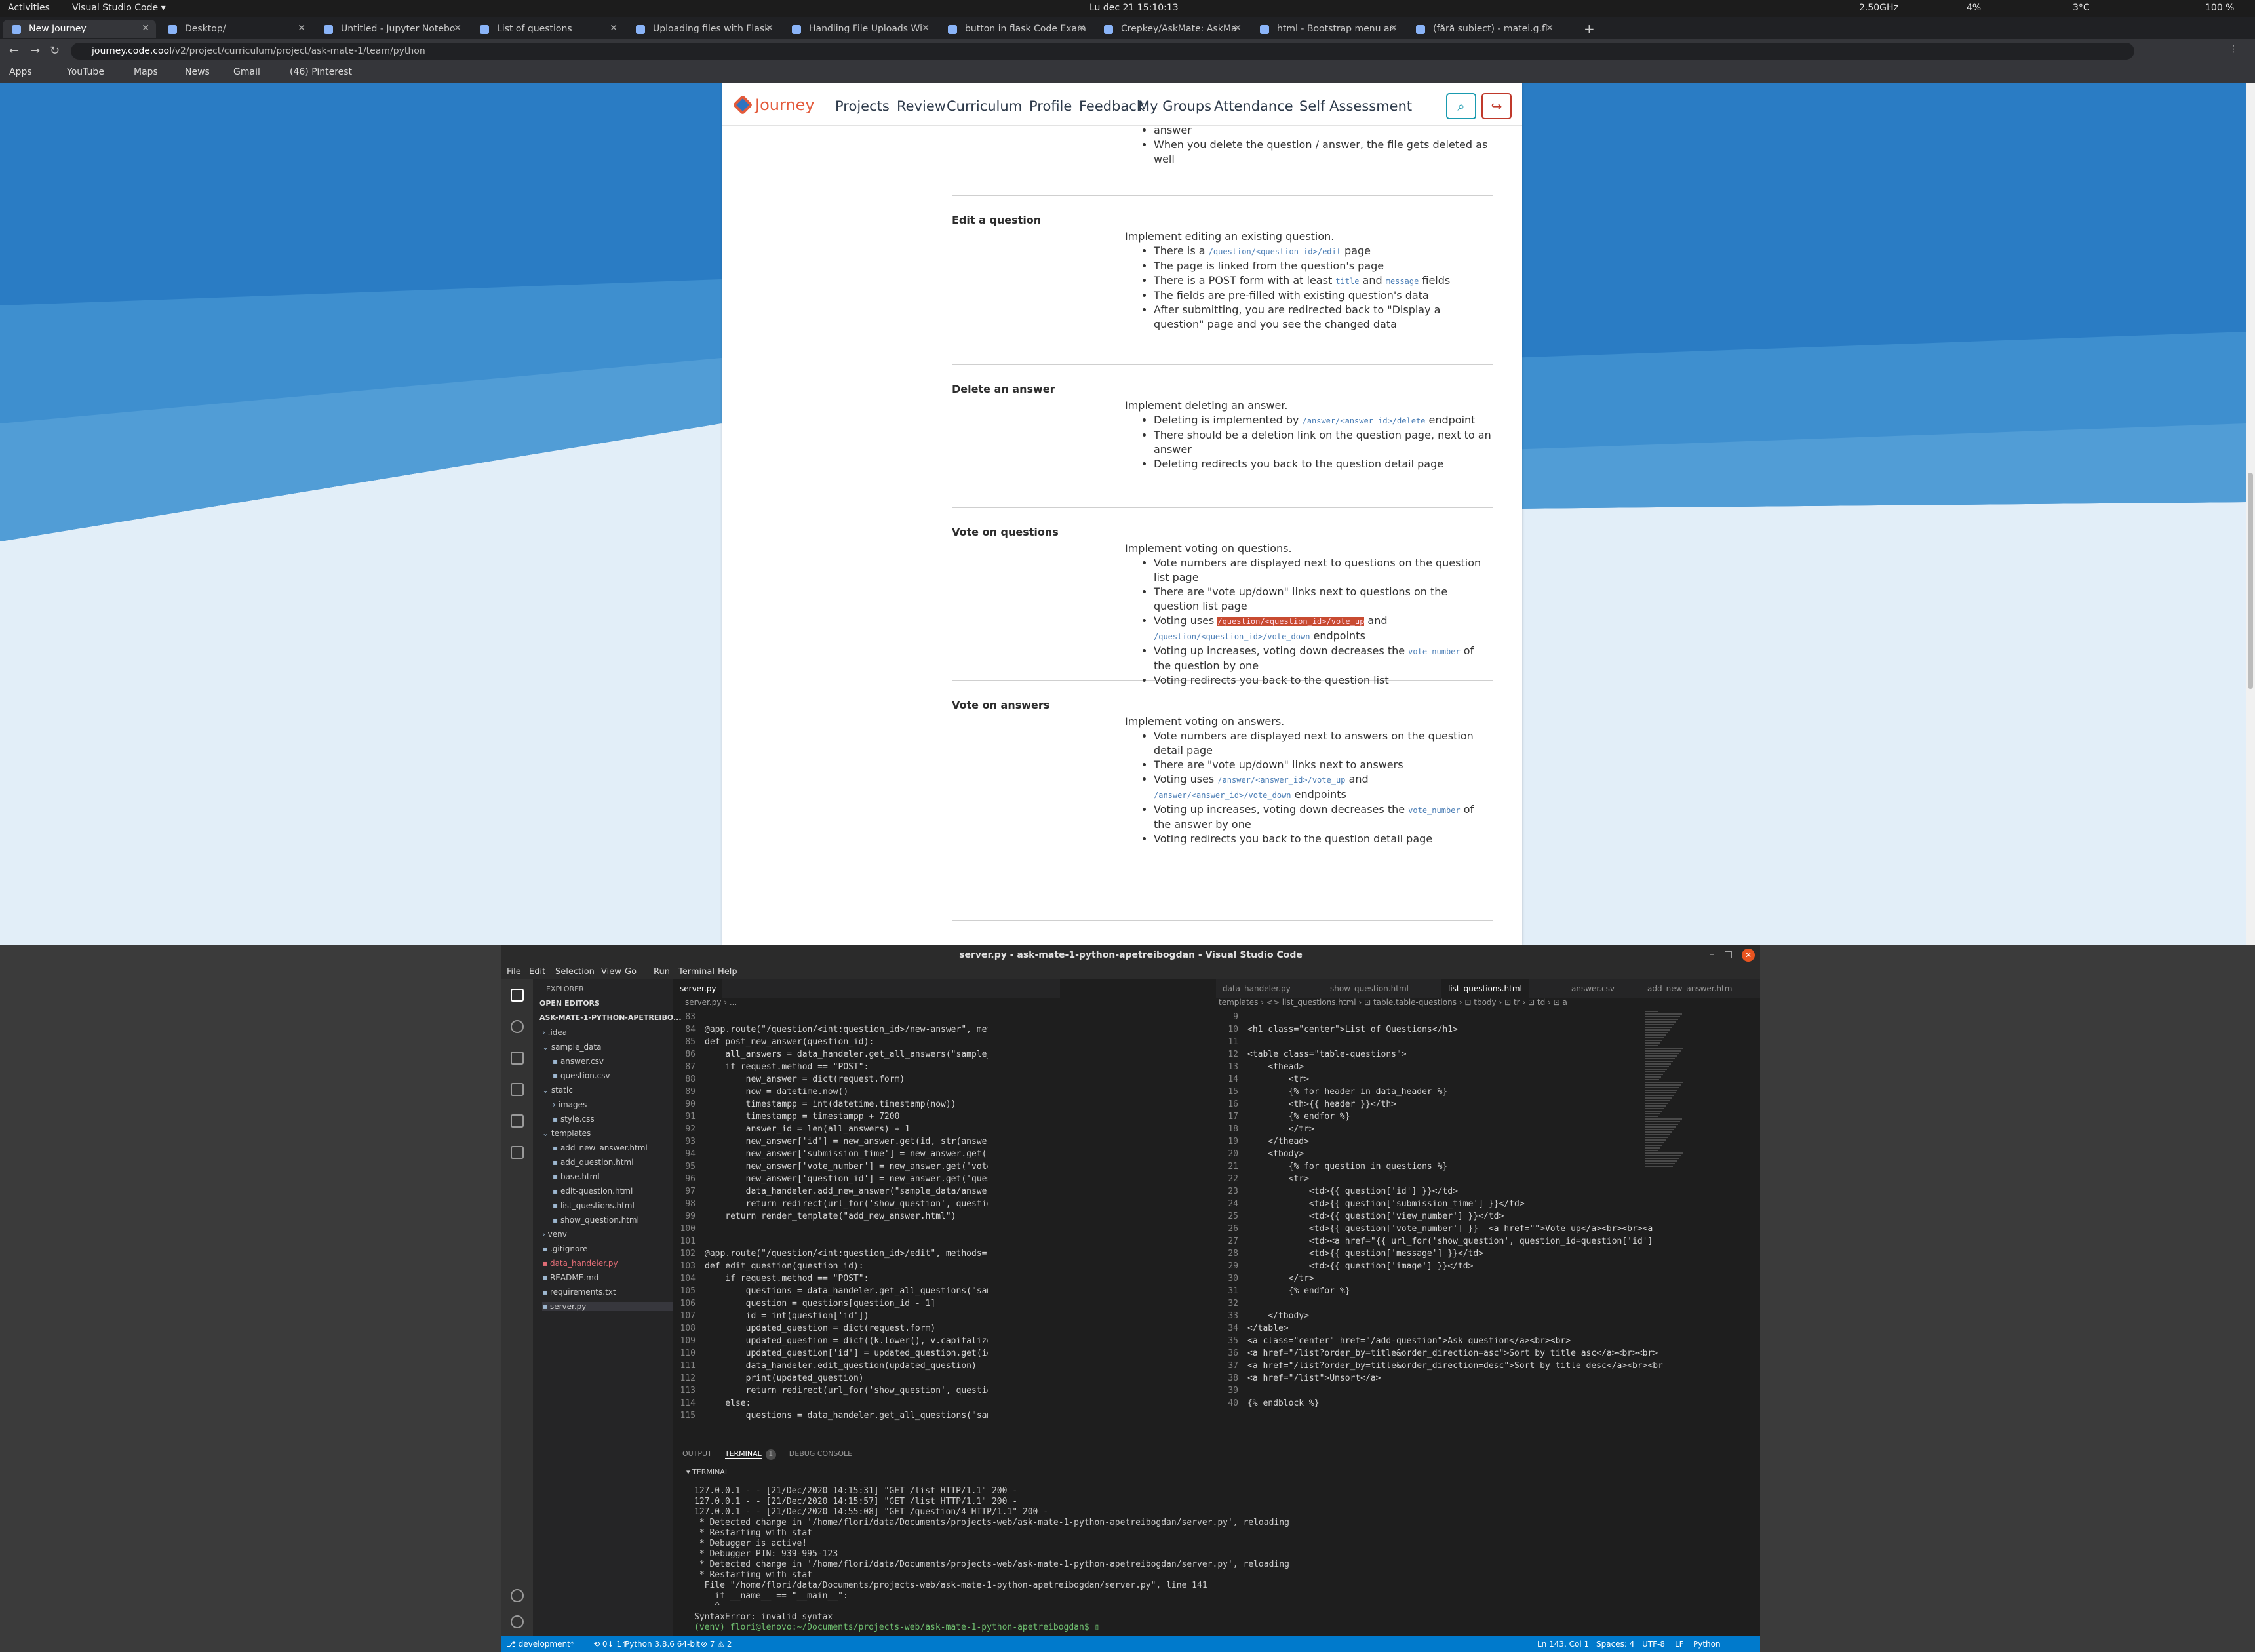 This screenshot has height=1652, width=2255. Describe the element at coordinates (517, 1058) in the screenshot. I see `source-control-icon` at that location.